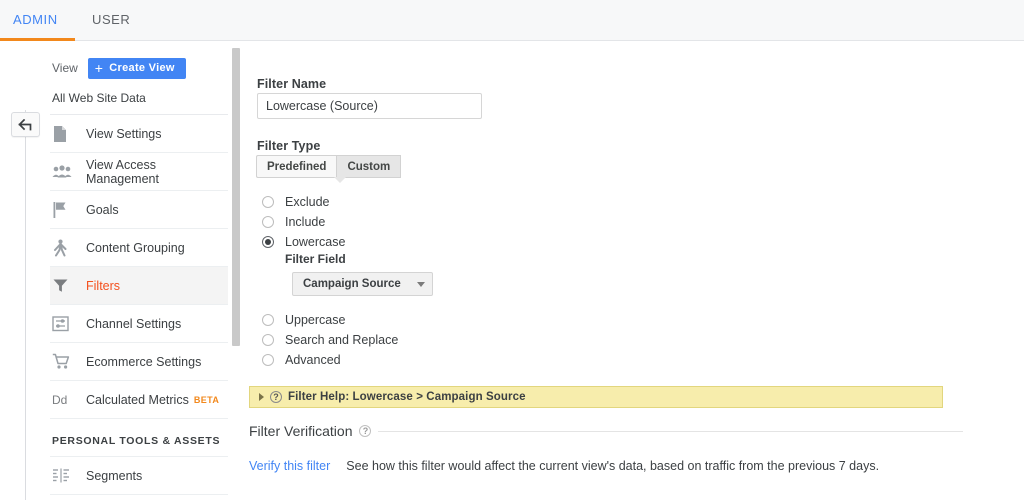  Describe the element at coordinates (69, 475) in the screenshot. I see `segments-icon` at that location.